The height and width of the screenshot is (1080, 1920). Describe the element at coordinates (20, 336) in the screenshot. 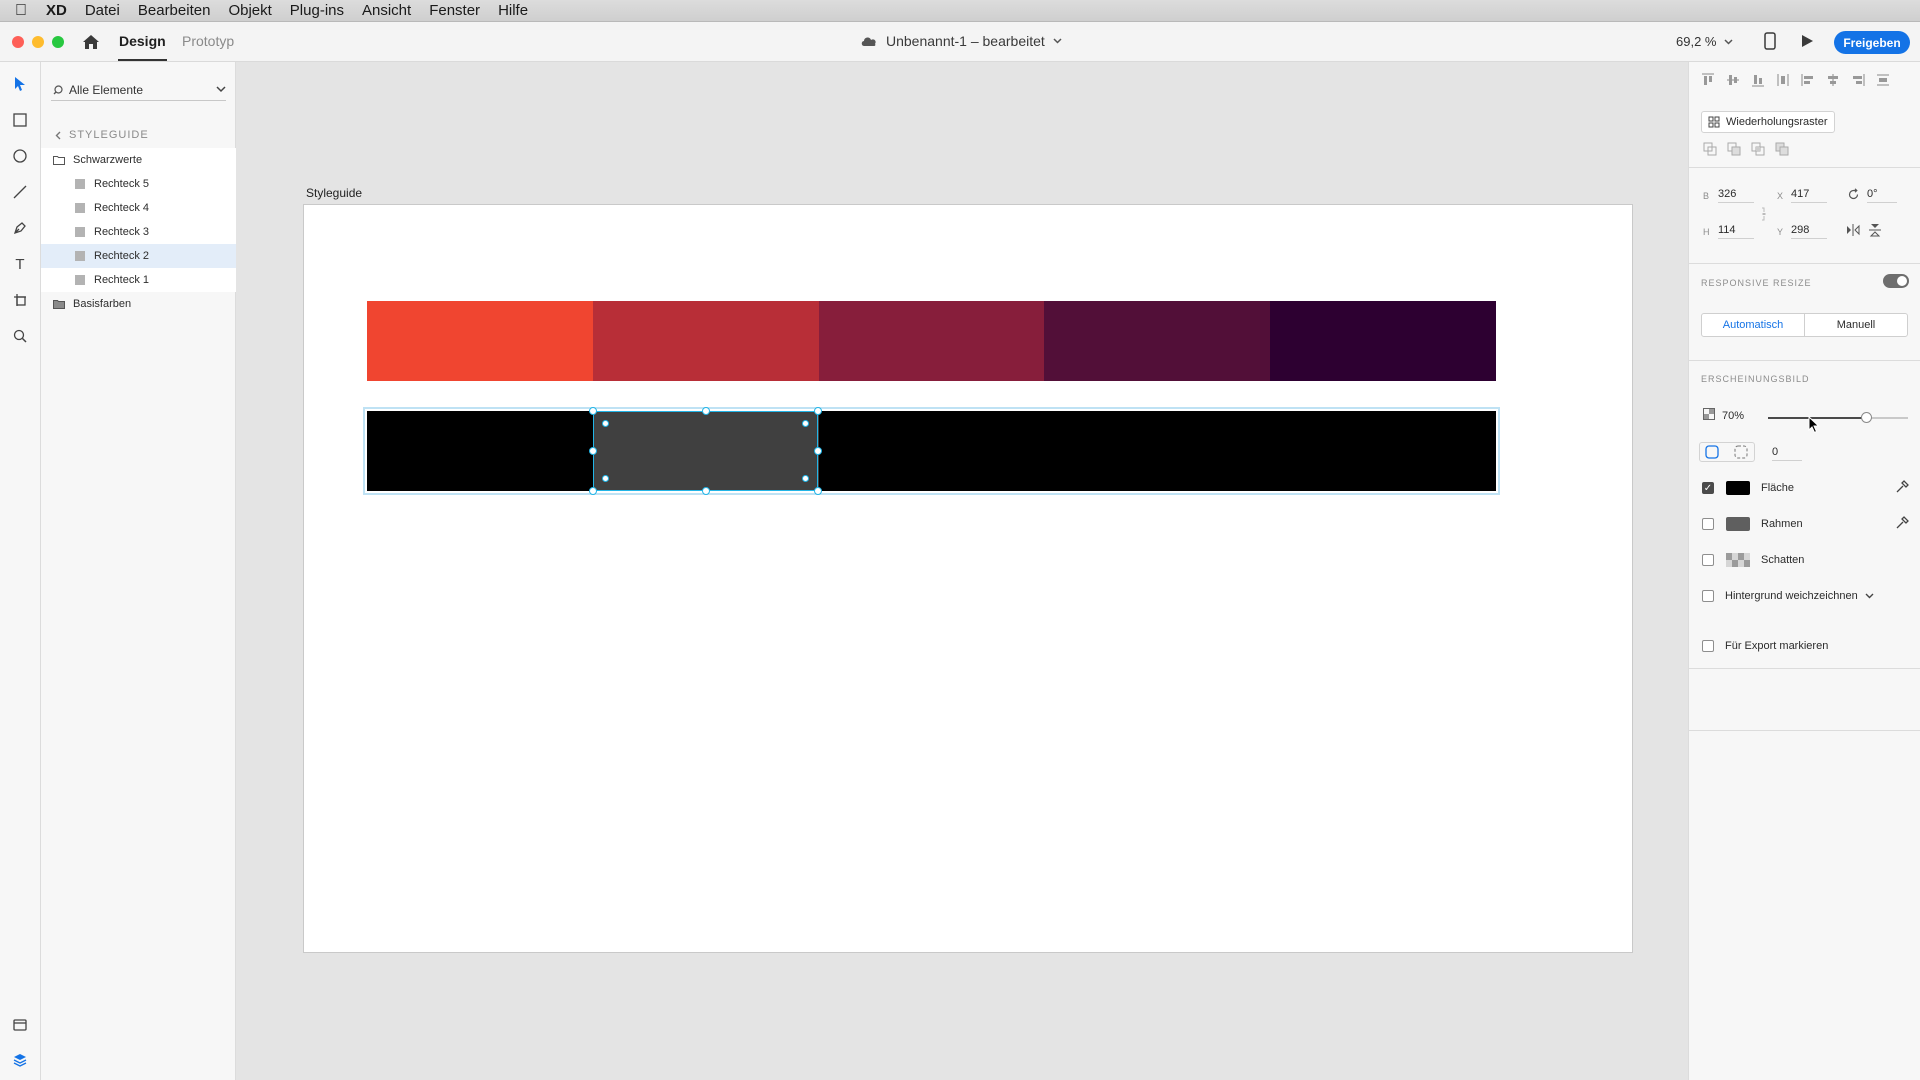

I see `zoom-tool-icon` at that location.